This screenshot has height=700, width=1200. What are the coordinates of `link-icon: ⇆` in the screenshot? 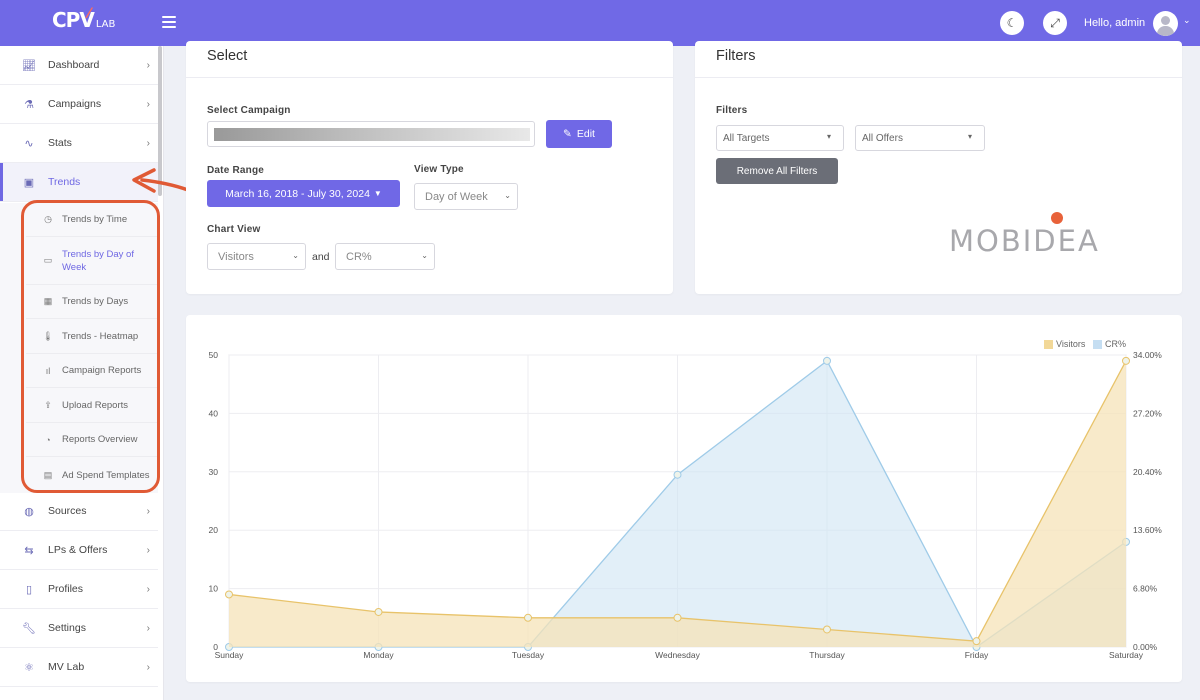 It's located at (29, 550).